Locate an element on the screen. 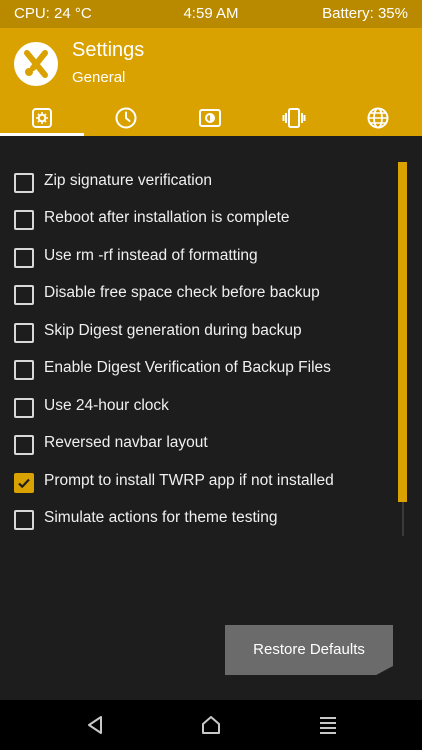 The width and height of the screenshot is (422, 750). tab-bar is located at coordinates (211, 118).